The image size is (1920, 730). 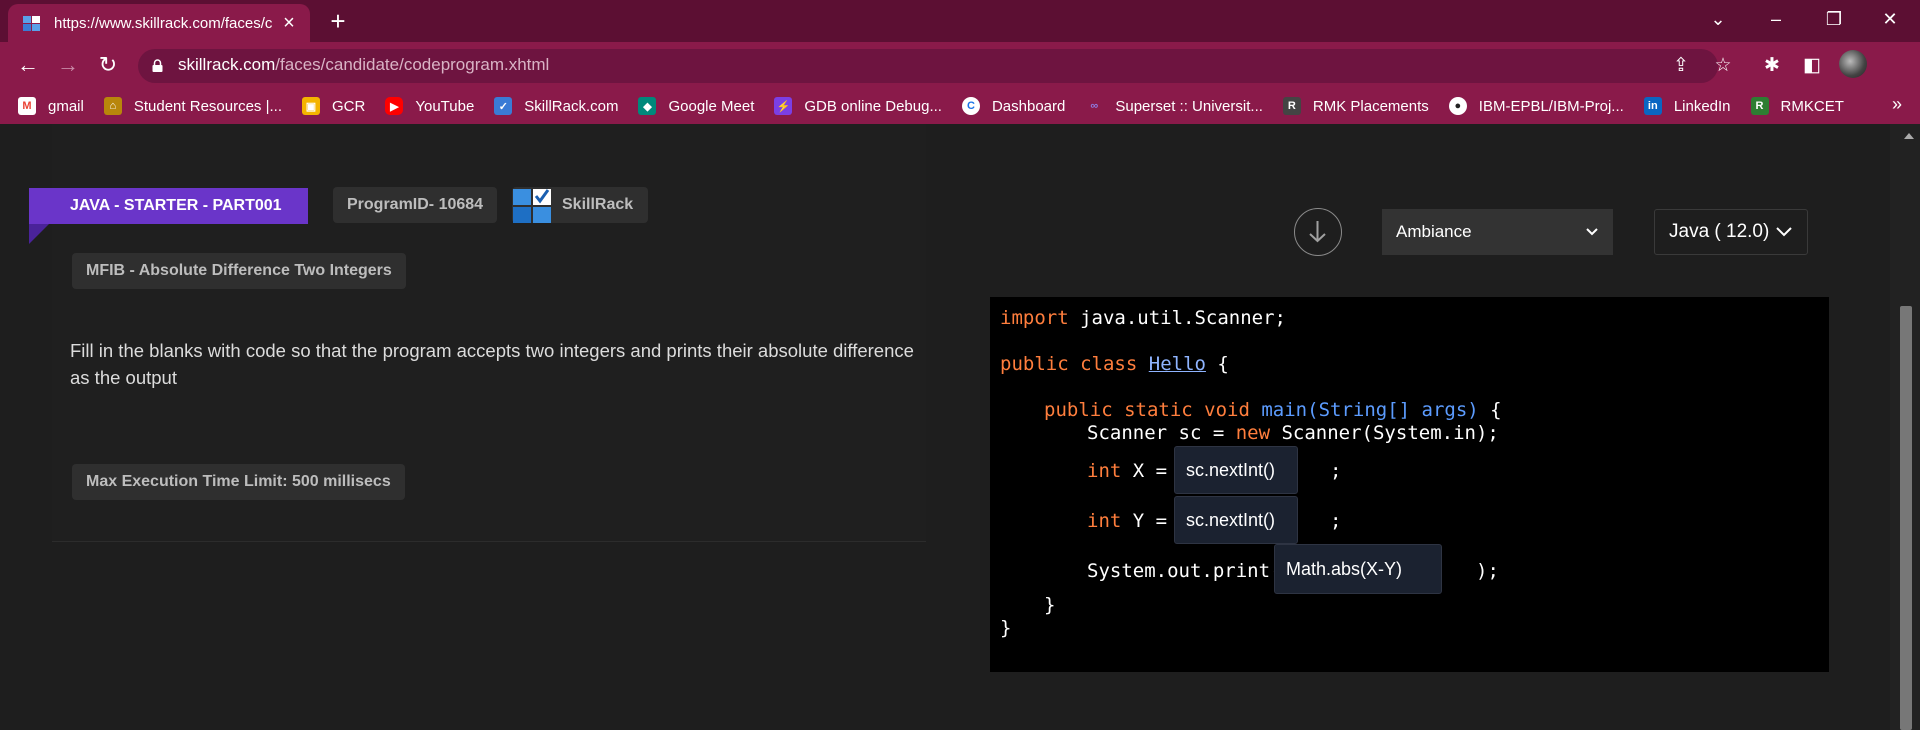 What do you see at coordinates (108, 66) in the screenshot?
I see `reload-icon: ↻` at bounding box center [108, 66].